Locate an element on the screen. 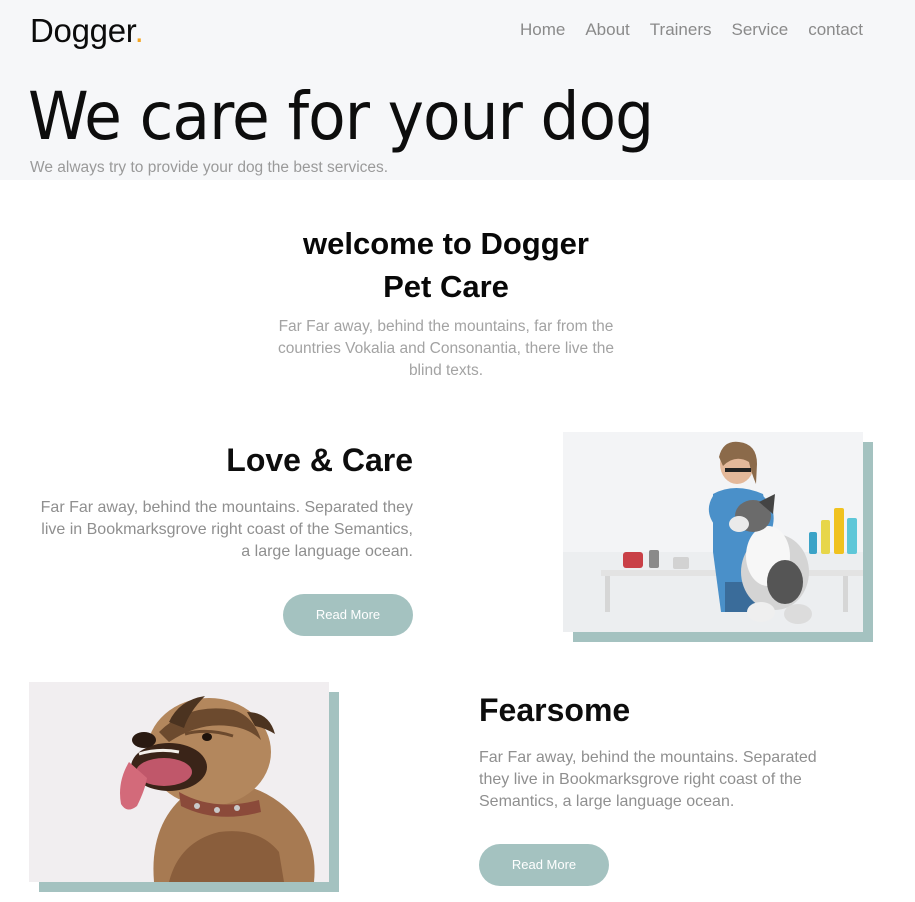  welcome-title-line2: Pet Care is located at coordinates (446, 286).